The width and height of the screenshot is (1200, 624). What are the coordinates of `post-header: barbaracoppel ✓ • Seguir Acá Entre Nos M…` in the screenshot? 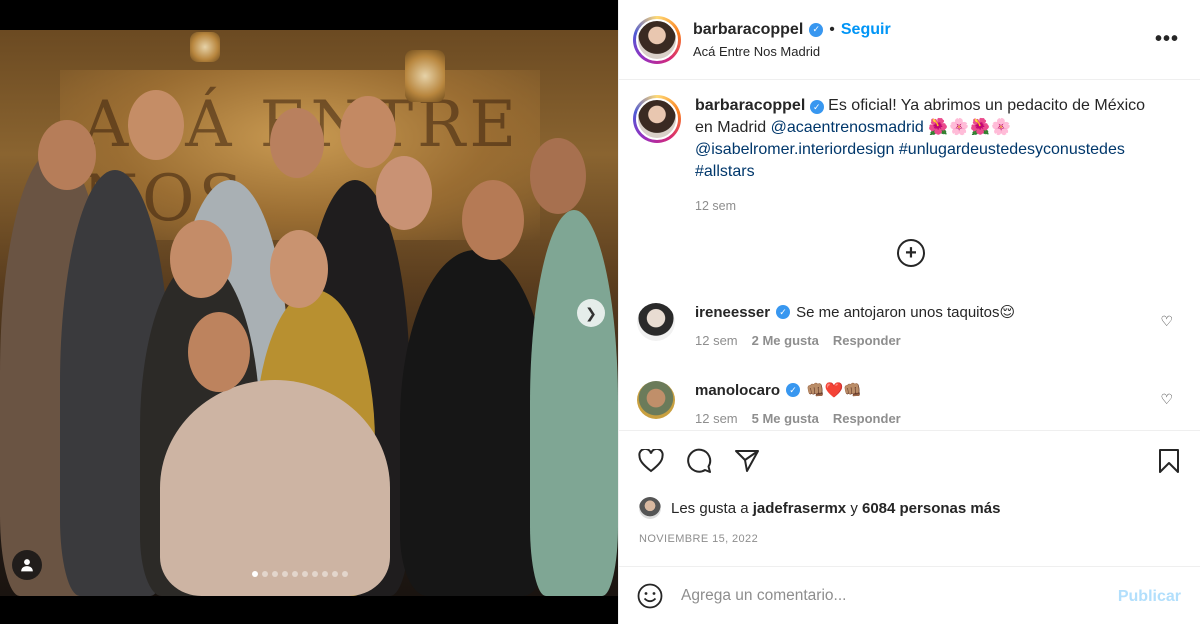 It's located at (909, 40).